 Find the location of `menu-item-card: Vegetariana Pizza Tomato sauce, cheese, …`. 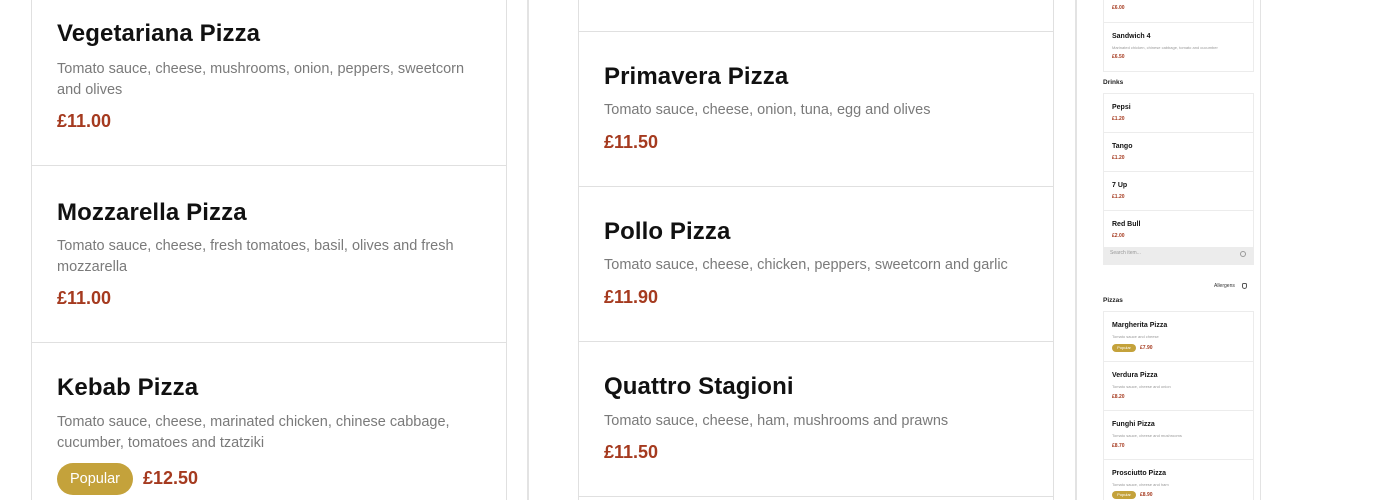

menu-item-card: Vegetariana Pizza Tomato sauce, cheese, … is located at coordinates (269, 83).